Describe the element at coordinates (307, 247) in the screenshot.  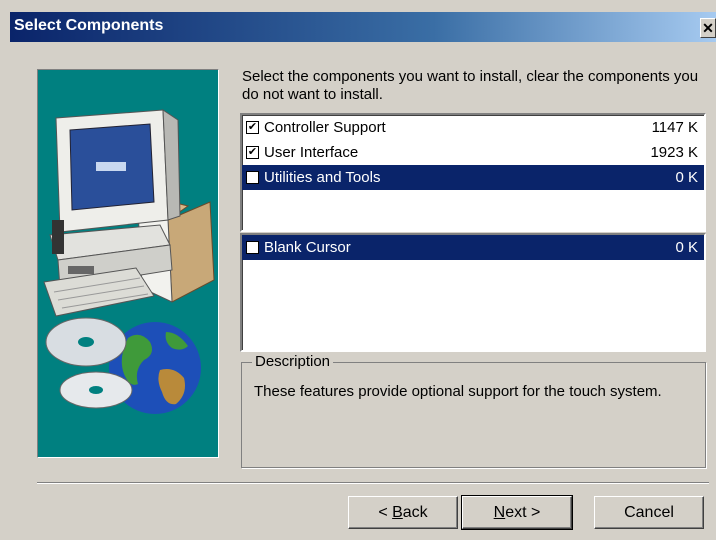
I see `subcomponent-label: Blank Cursor` at that location.